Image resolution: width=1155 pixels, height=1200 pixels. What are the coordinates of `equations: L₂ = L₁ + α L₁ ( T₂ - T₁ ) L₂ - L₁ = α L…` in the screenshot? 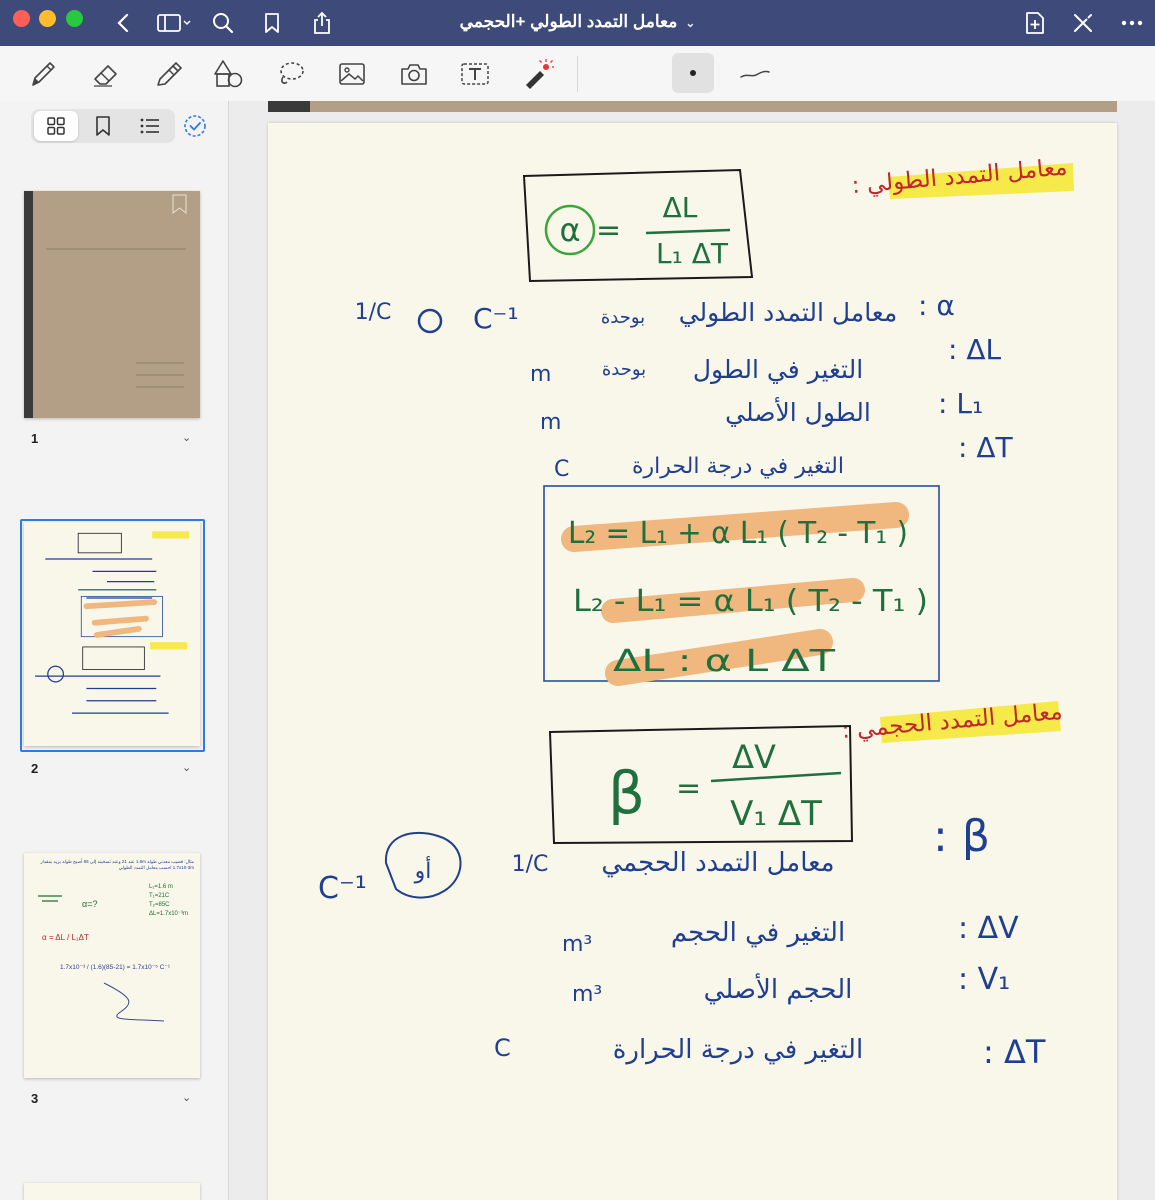 It's located at (748, 597).